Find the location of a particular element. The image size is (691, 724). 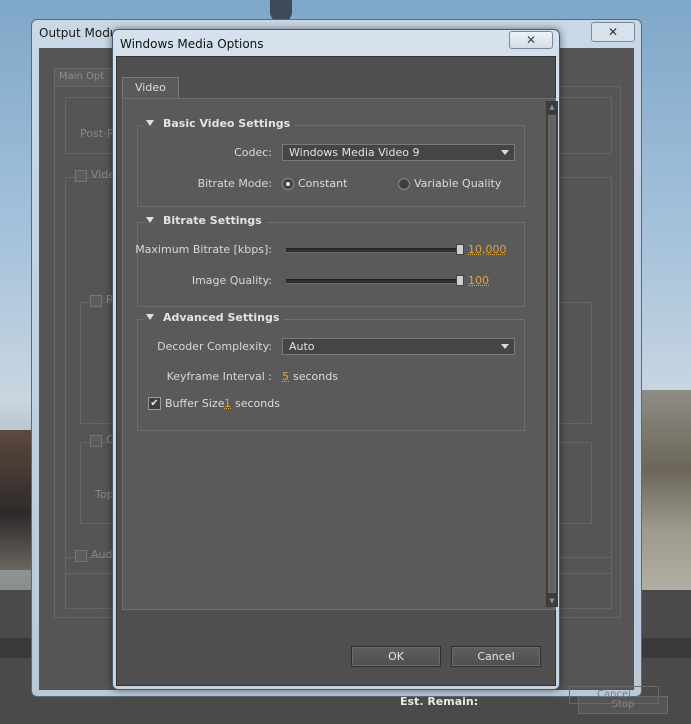

buffer-size-label: Buffer Size is located at coordinates (195, 403).